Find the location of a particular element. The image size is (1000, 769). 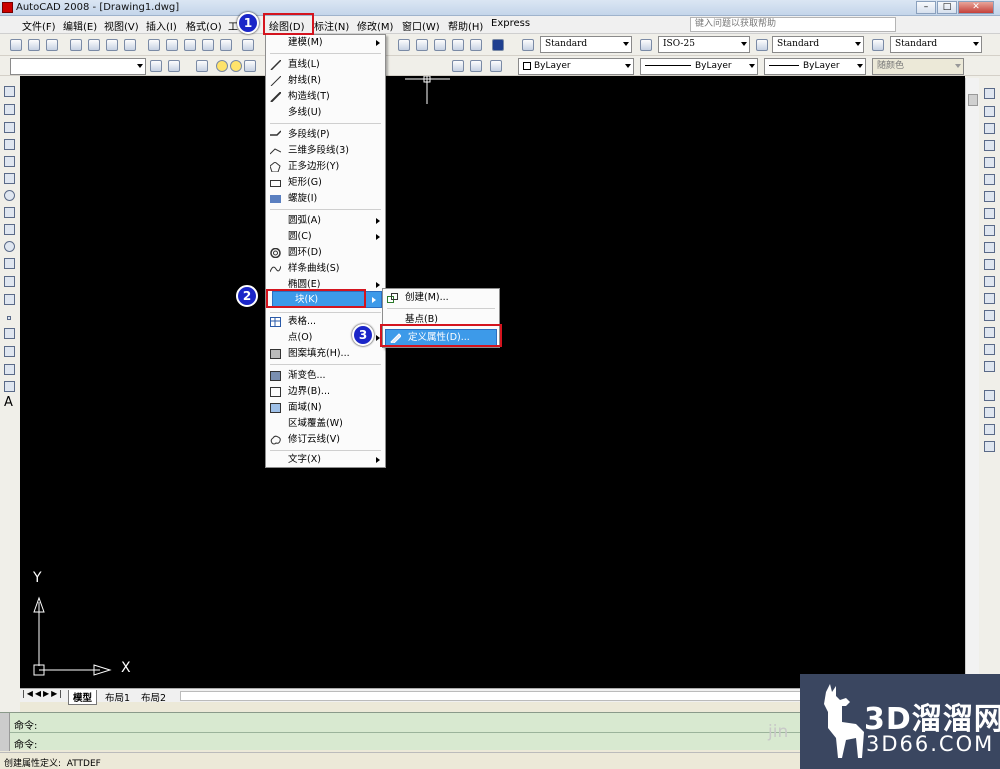

polyline-tool-icon is located at coordinates (9, 127).